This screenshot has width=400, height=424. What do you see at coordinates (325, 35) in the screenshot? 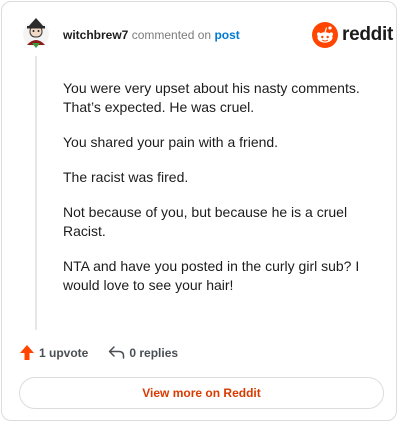
I see `reddit-logo-icon` at bounding box center [325, 35].